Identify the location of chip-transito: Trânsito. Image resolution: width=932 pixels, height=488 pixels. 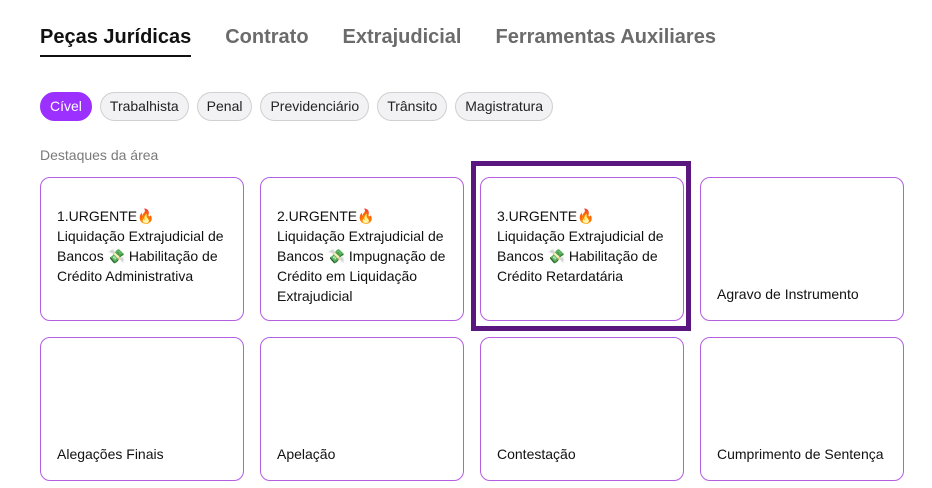
(412, 106).